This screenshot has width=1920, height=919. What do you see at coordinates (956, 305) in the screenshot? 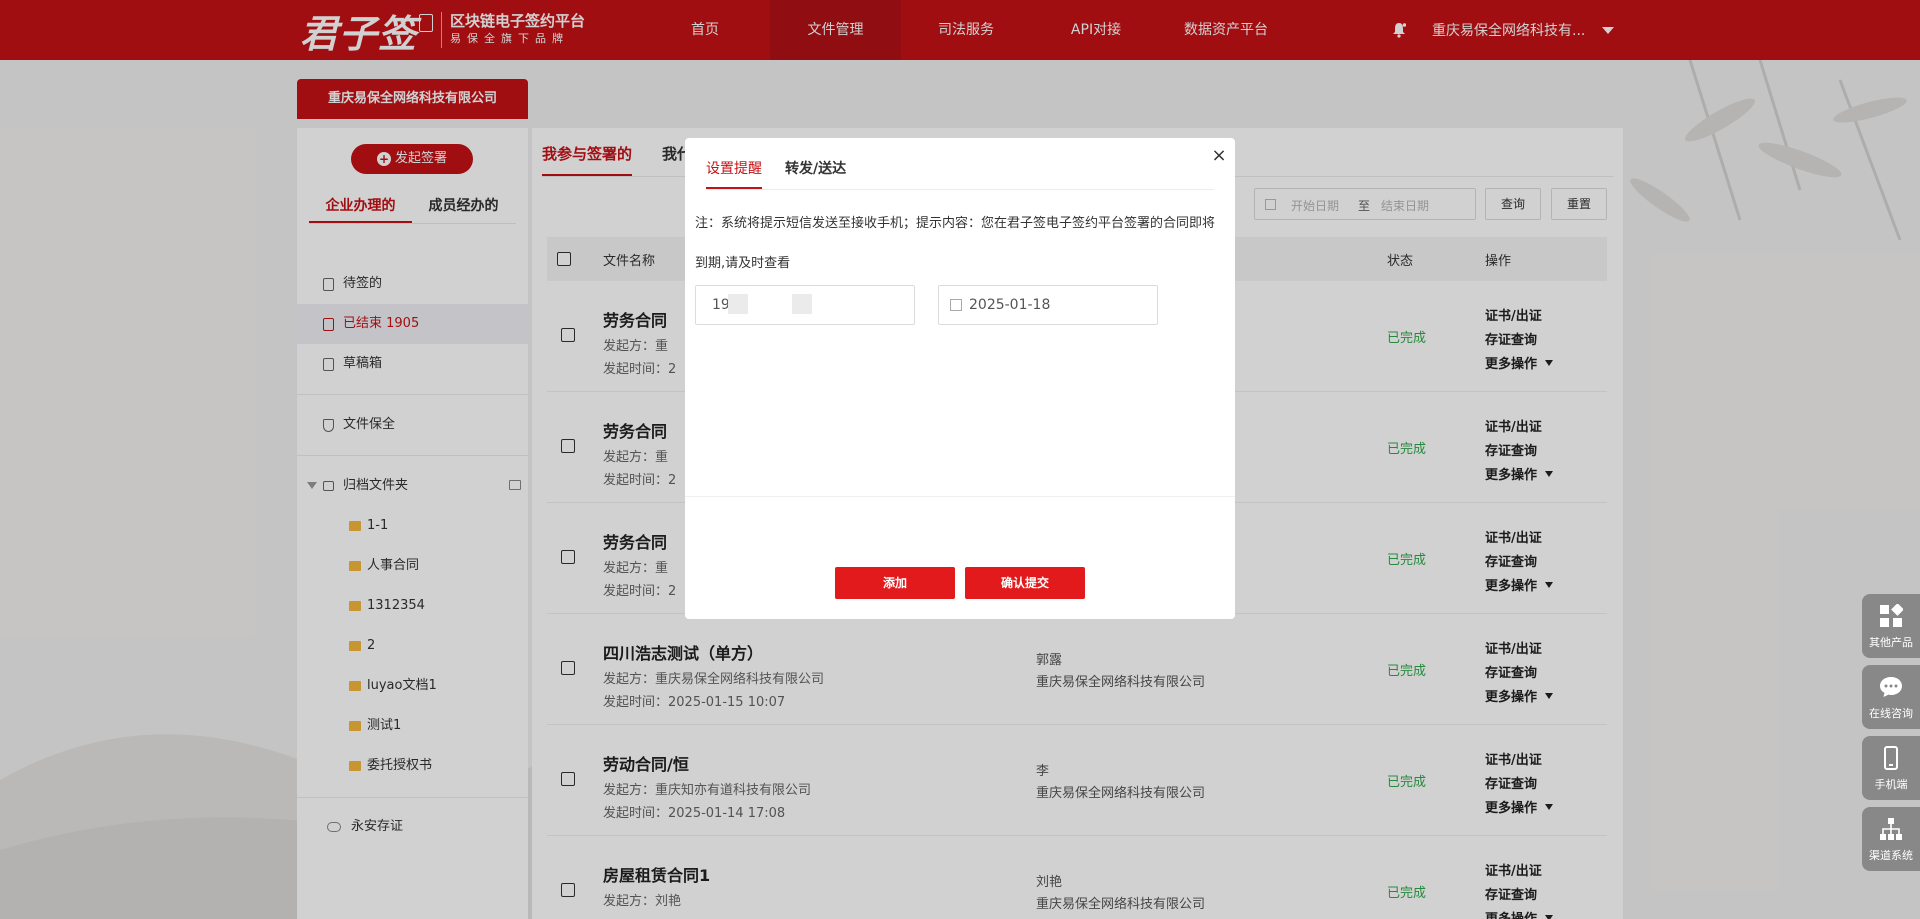
I see `calendar-icon` at bounding box center [956, 305].